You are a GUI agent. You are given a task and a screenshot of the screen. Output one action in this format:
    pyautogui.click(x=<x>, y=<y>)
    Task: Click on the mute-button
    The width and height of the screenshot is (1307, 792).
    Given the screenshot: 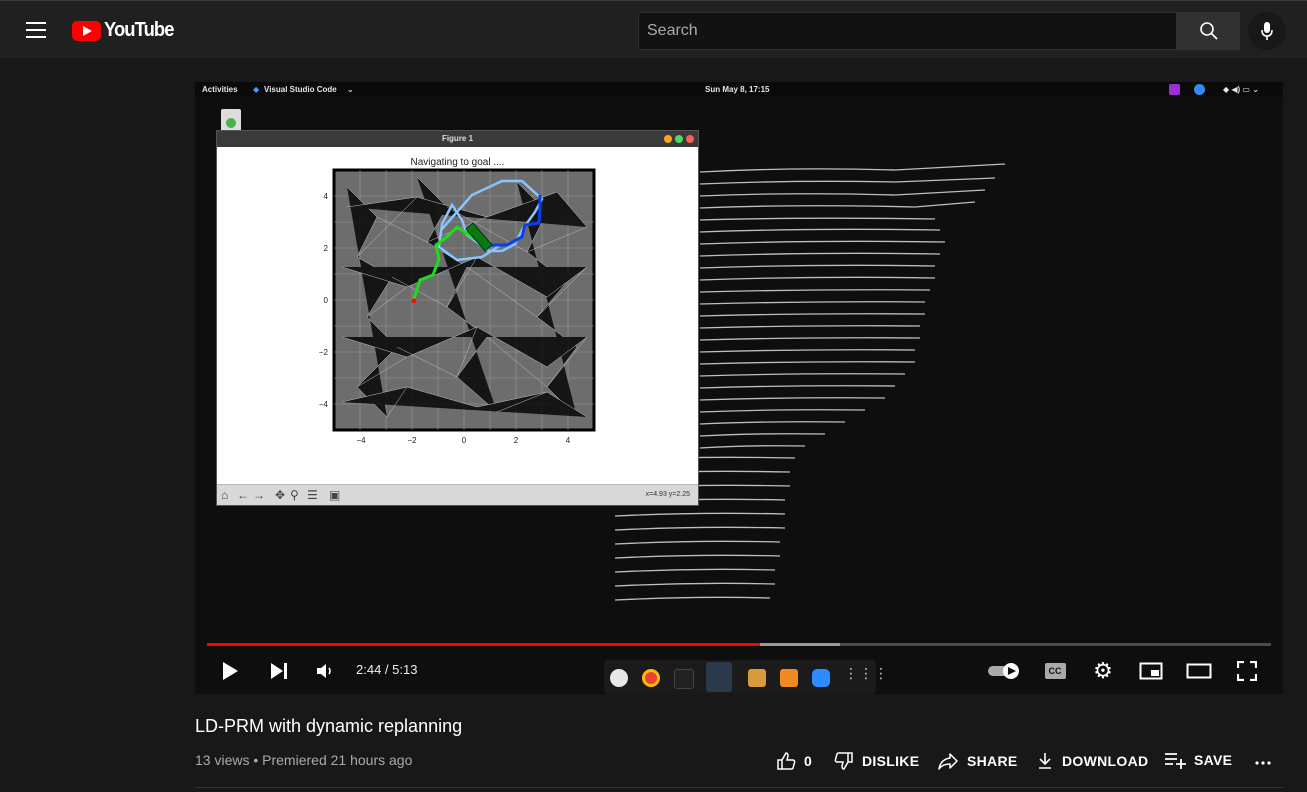 What is the action you would take?
    pyautogui.click(x=325, y=671)
    